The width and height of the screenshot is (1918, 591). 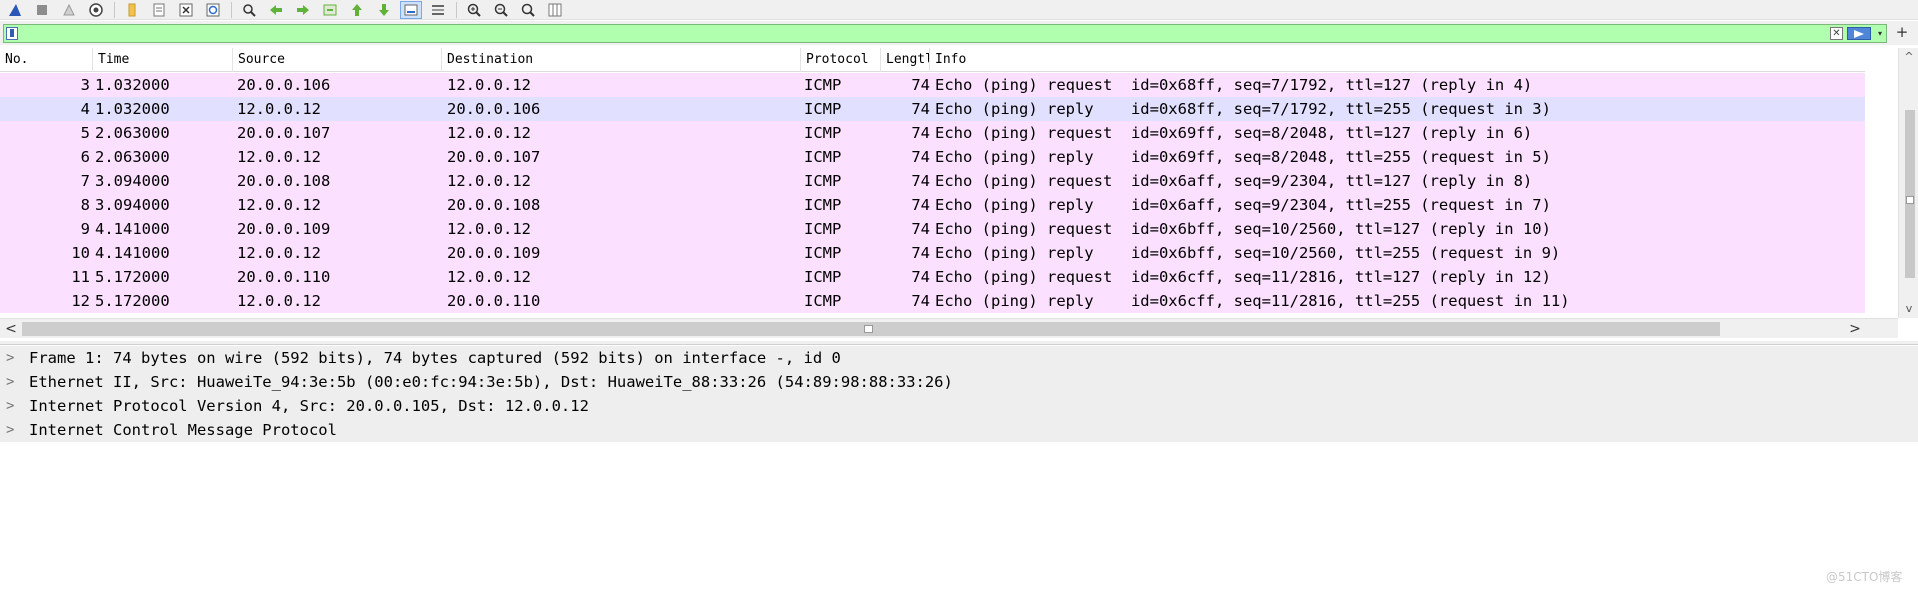 What do you see at coordinates (132, 181) in the screenshot?
I see `table-cell-time: 3.094000` at bounding box center [132, 181].